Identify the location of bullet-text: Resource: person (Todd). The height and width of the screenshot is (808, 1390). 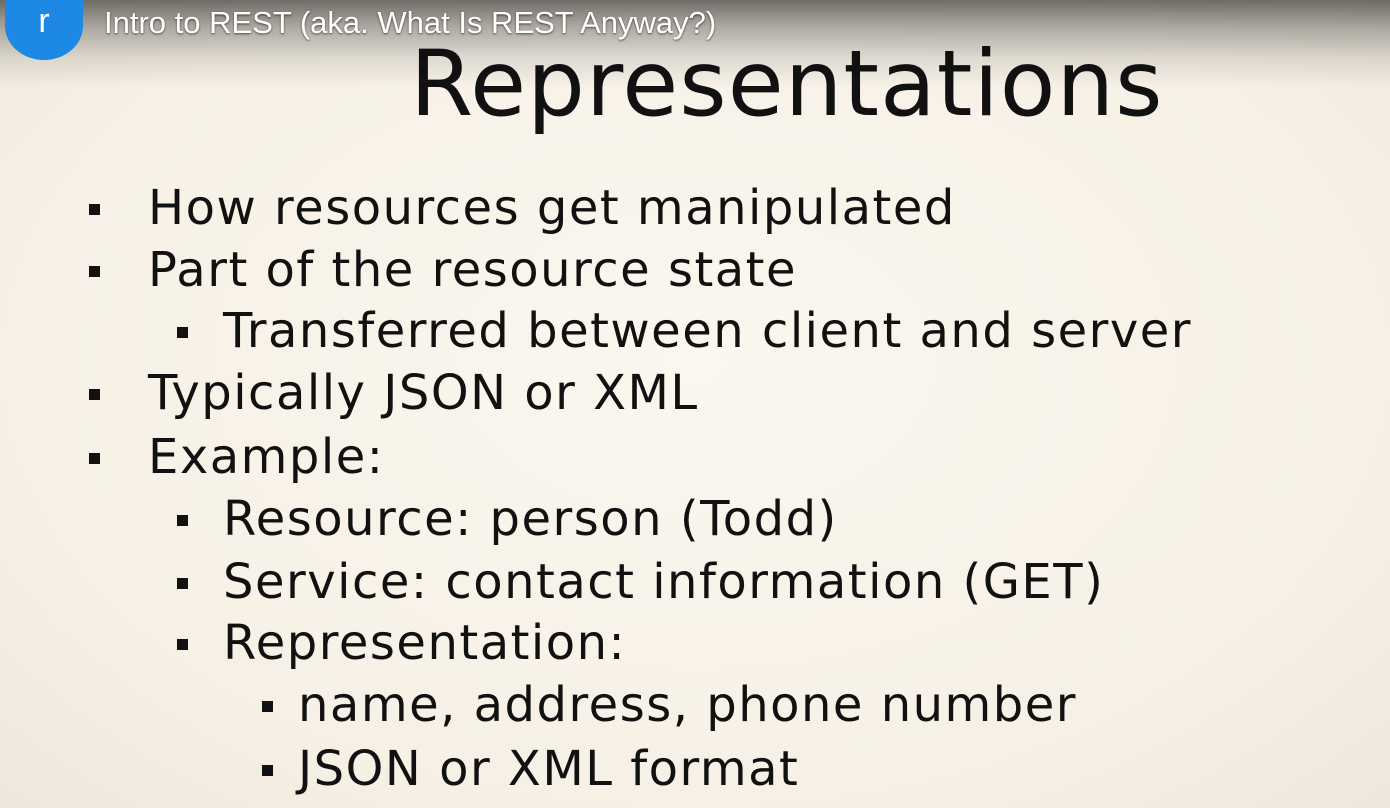
(530, 519).